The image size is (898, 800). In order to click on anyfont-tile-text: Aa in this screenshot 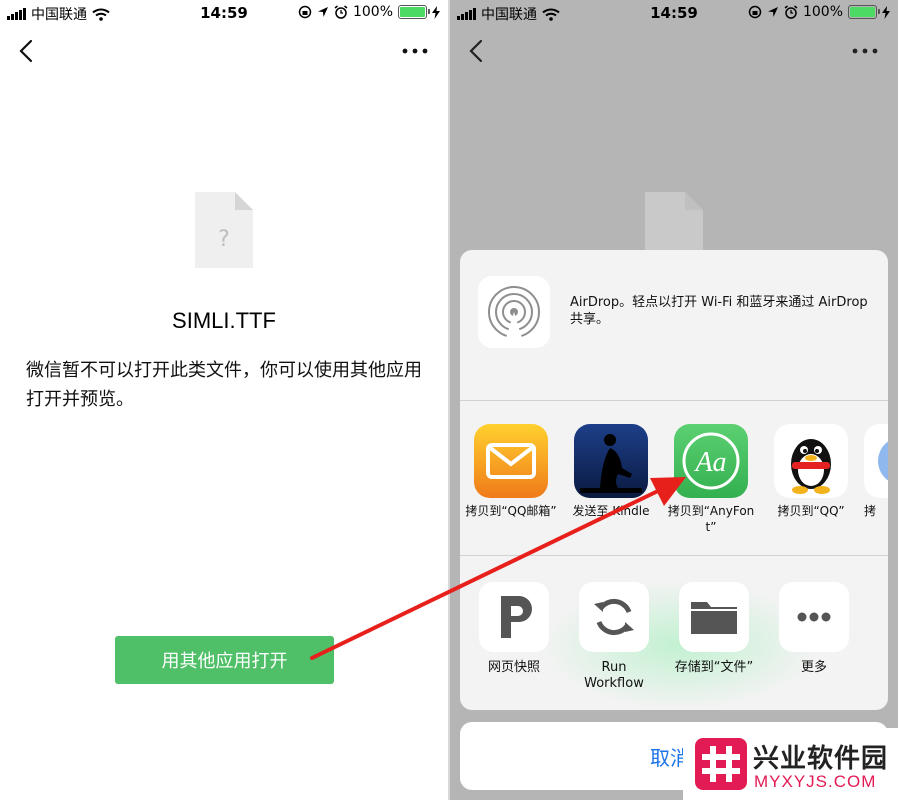, I will do `click(709, 462)`.